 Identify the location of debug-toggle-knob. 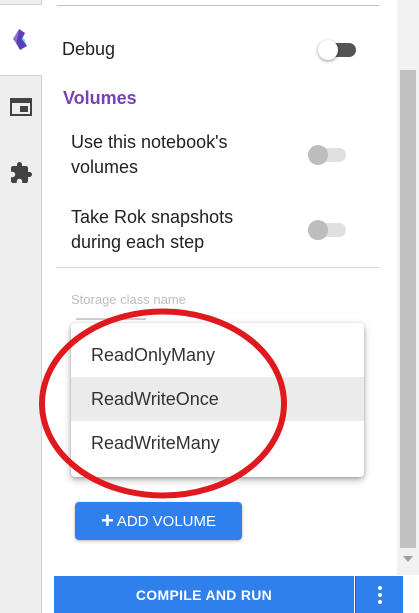
(328, 50).